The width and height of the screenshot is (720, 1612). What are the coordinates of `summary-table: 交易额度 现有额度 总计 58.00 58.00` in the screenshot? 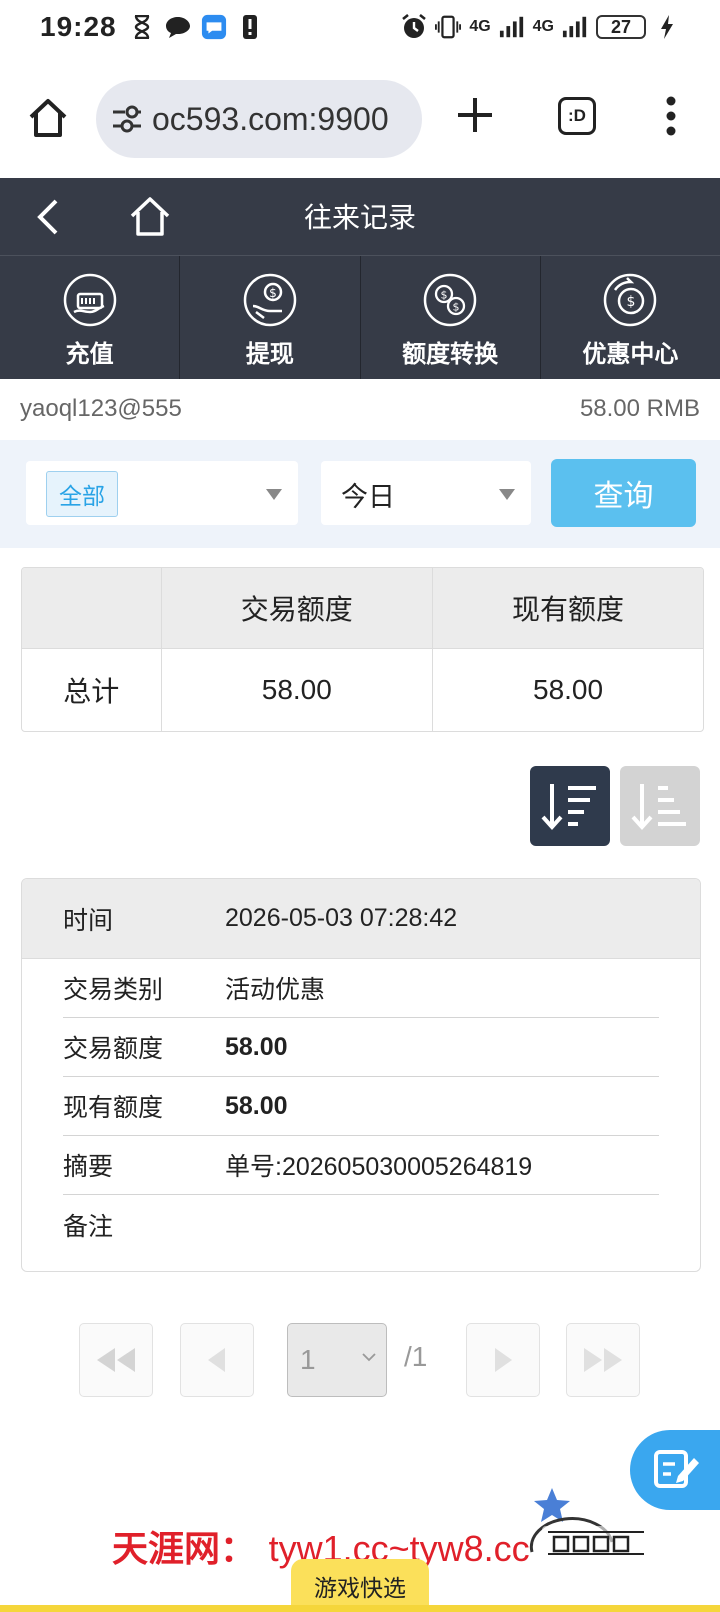 It's located at (362, 649).